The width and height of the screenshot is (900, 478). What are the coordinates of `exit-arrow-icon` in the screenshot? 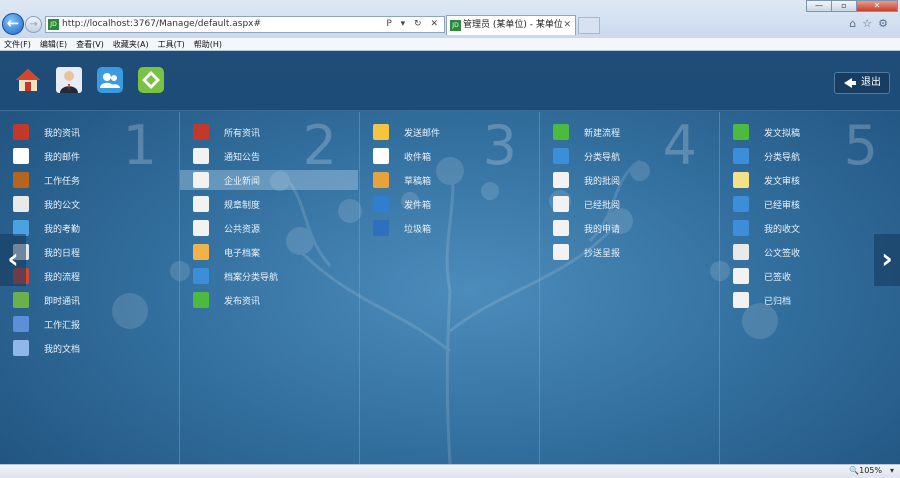 It's located at (850, 83).